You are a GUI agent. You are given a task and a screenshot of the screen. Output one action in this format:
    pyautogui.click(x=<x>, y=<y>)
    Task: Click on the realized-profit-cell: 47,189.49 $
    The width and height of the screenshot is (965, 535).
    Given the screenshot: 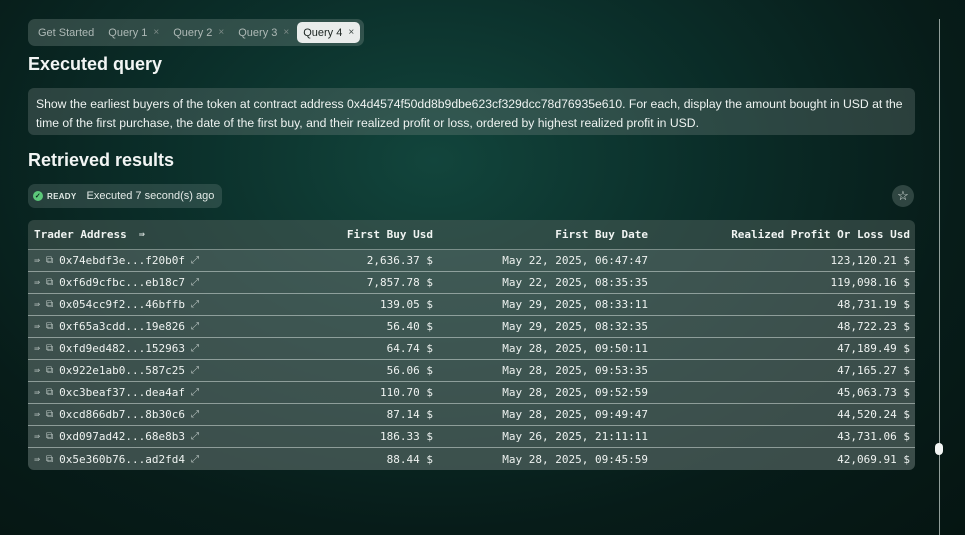 What is the action you would take?
    pyautogui.click(x=873, y=348)
    